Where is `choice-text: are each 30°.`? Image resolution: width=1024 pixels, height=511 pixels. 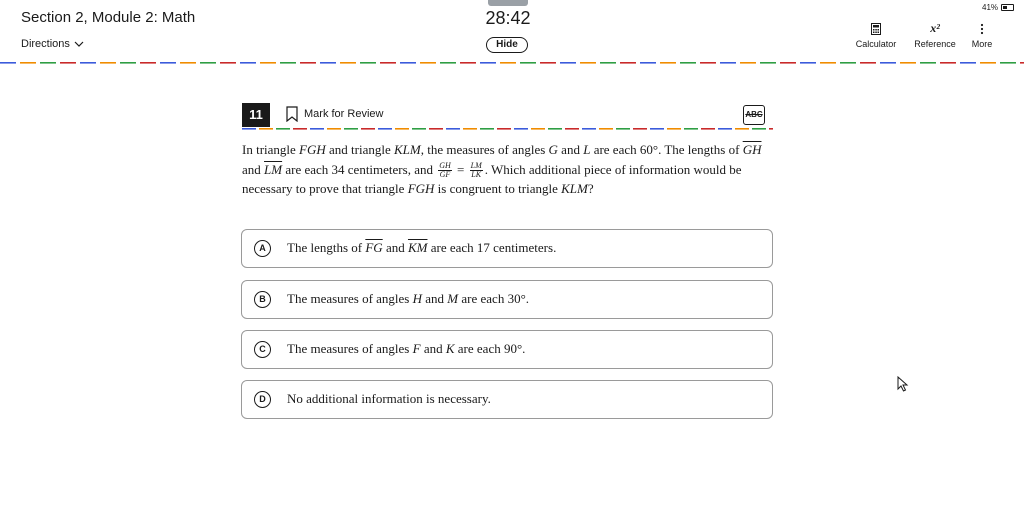 choice-text: are each 30°. is located at coordinates (494, 298).